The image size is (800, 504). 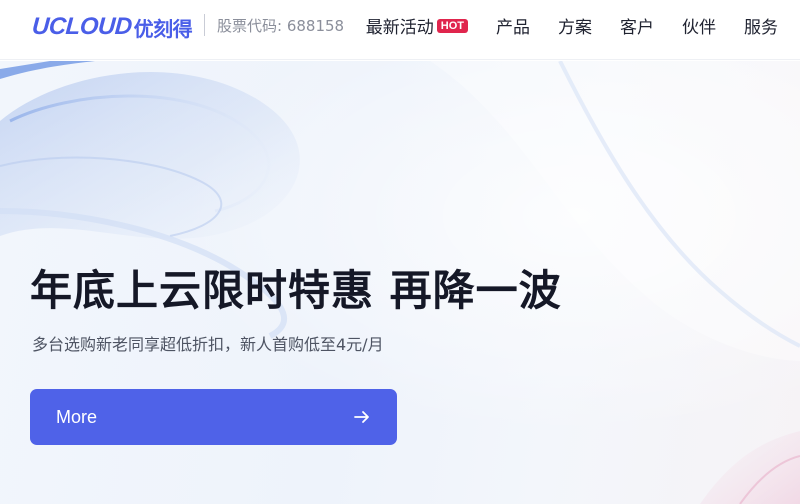 I want to click on nav-item-label: 最新活动, so click(x=399, y=28).